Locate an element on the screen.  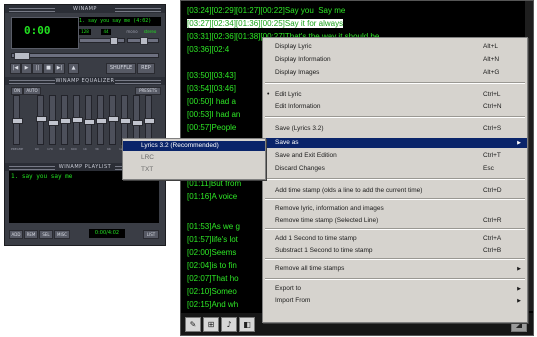
music-note-icon: ♪ is located at coordinates (229, 324).